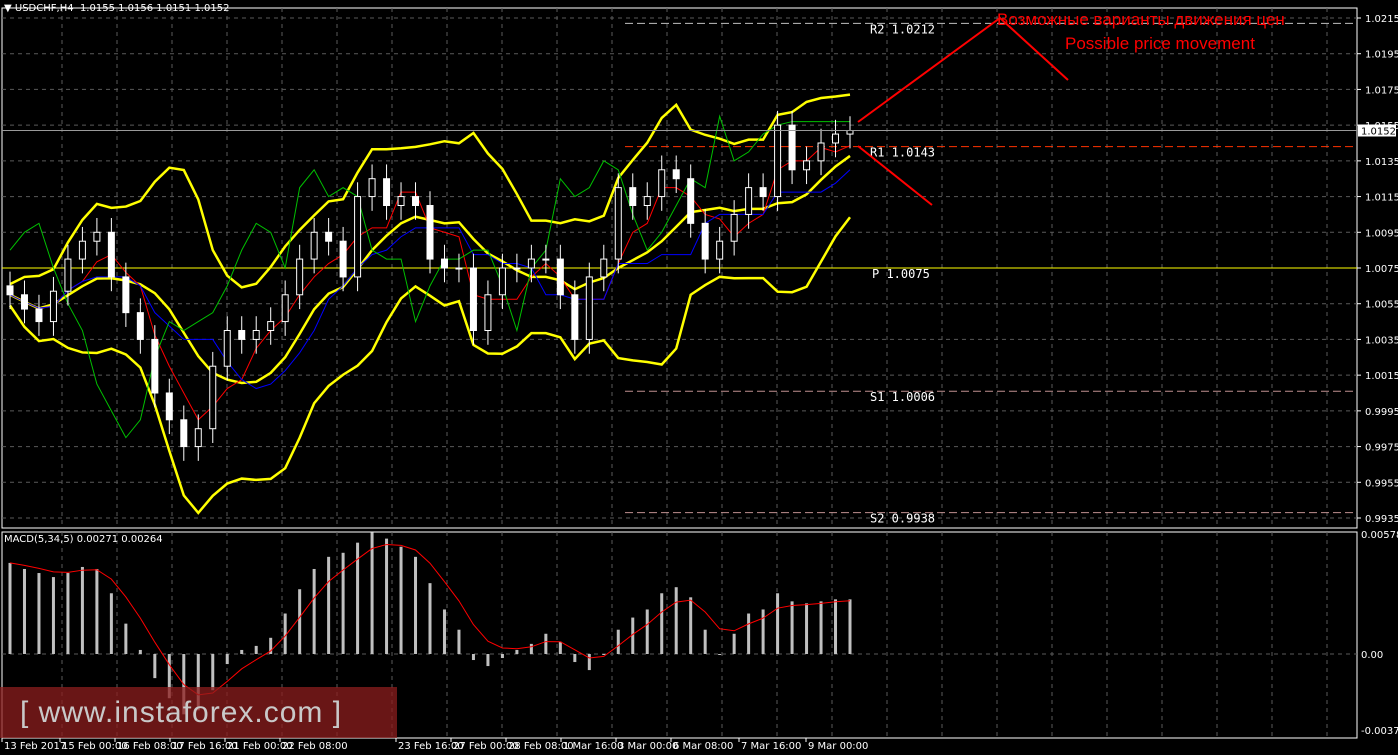  I want to click on price-tick-label: 1.0195, so click(1381, 55).